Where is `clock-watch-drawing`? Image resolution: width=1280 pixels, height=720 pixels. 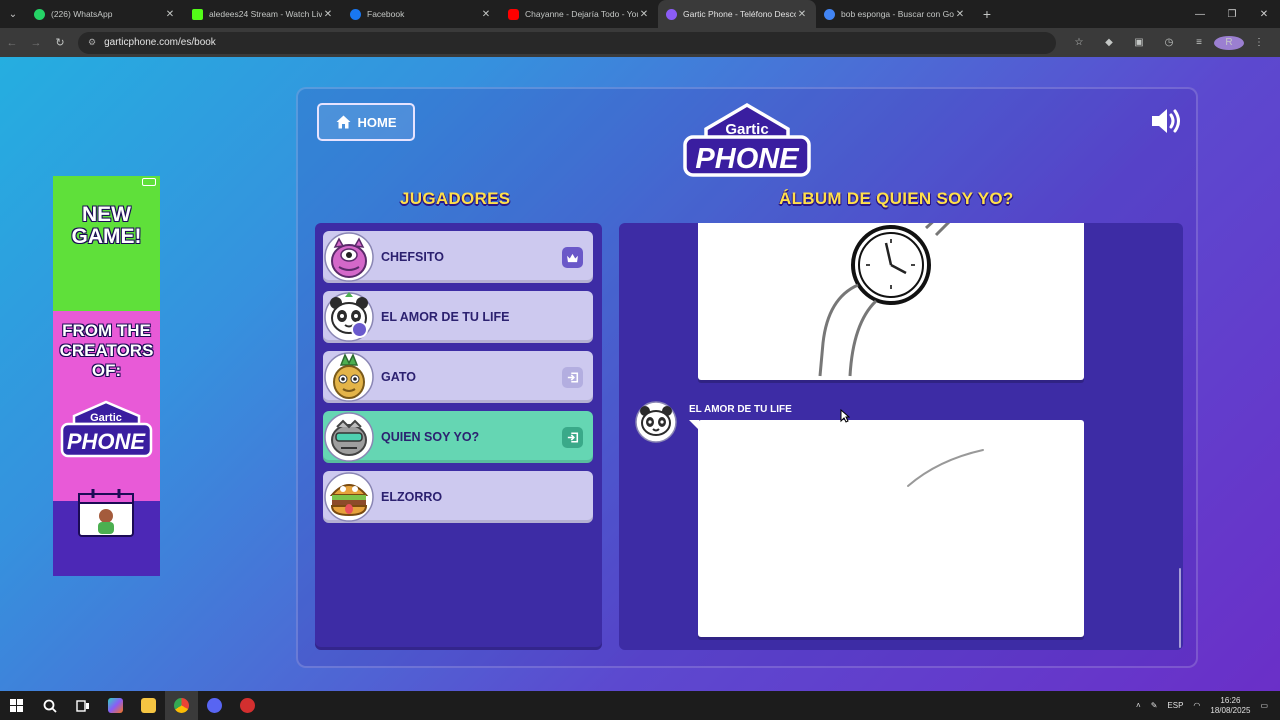
clock-watch-drawing is located at coordinates (884, 300).